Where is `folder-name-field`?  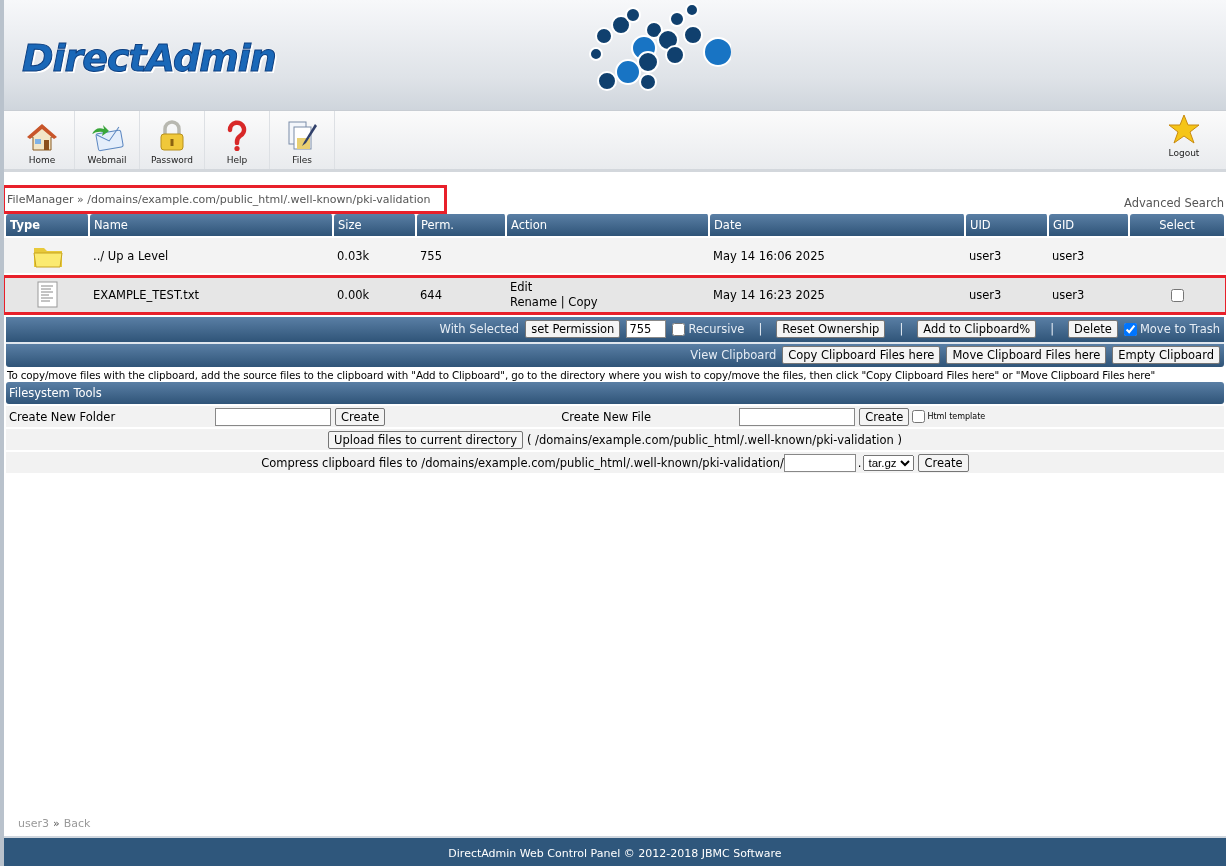 folder-name-field is located at coordinates (273, 416).